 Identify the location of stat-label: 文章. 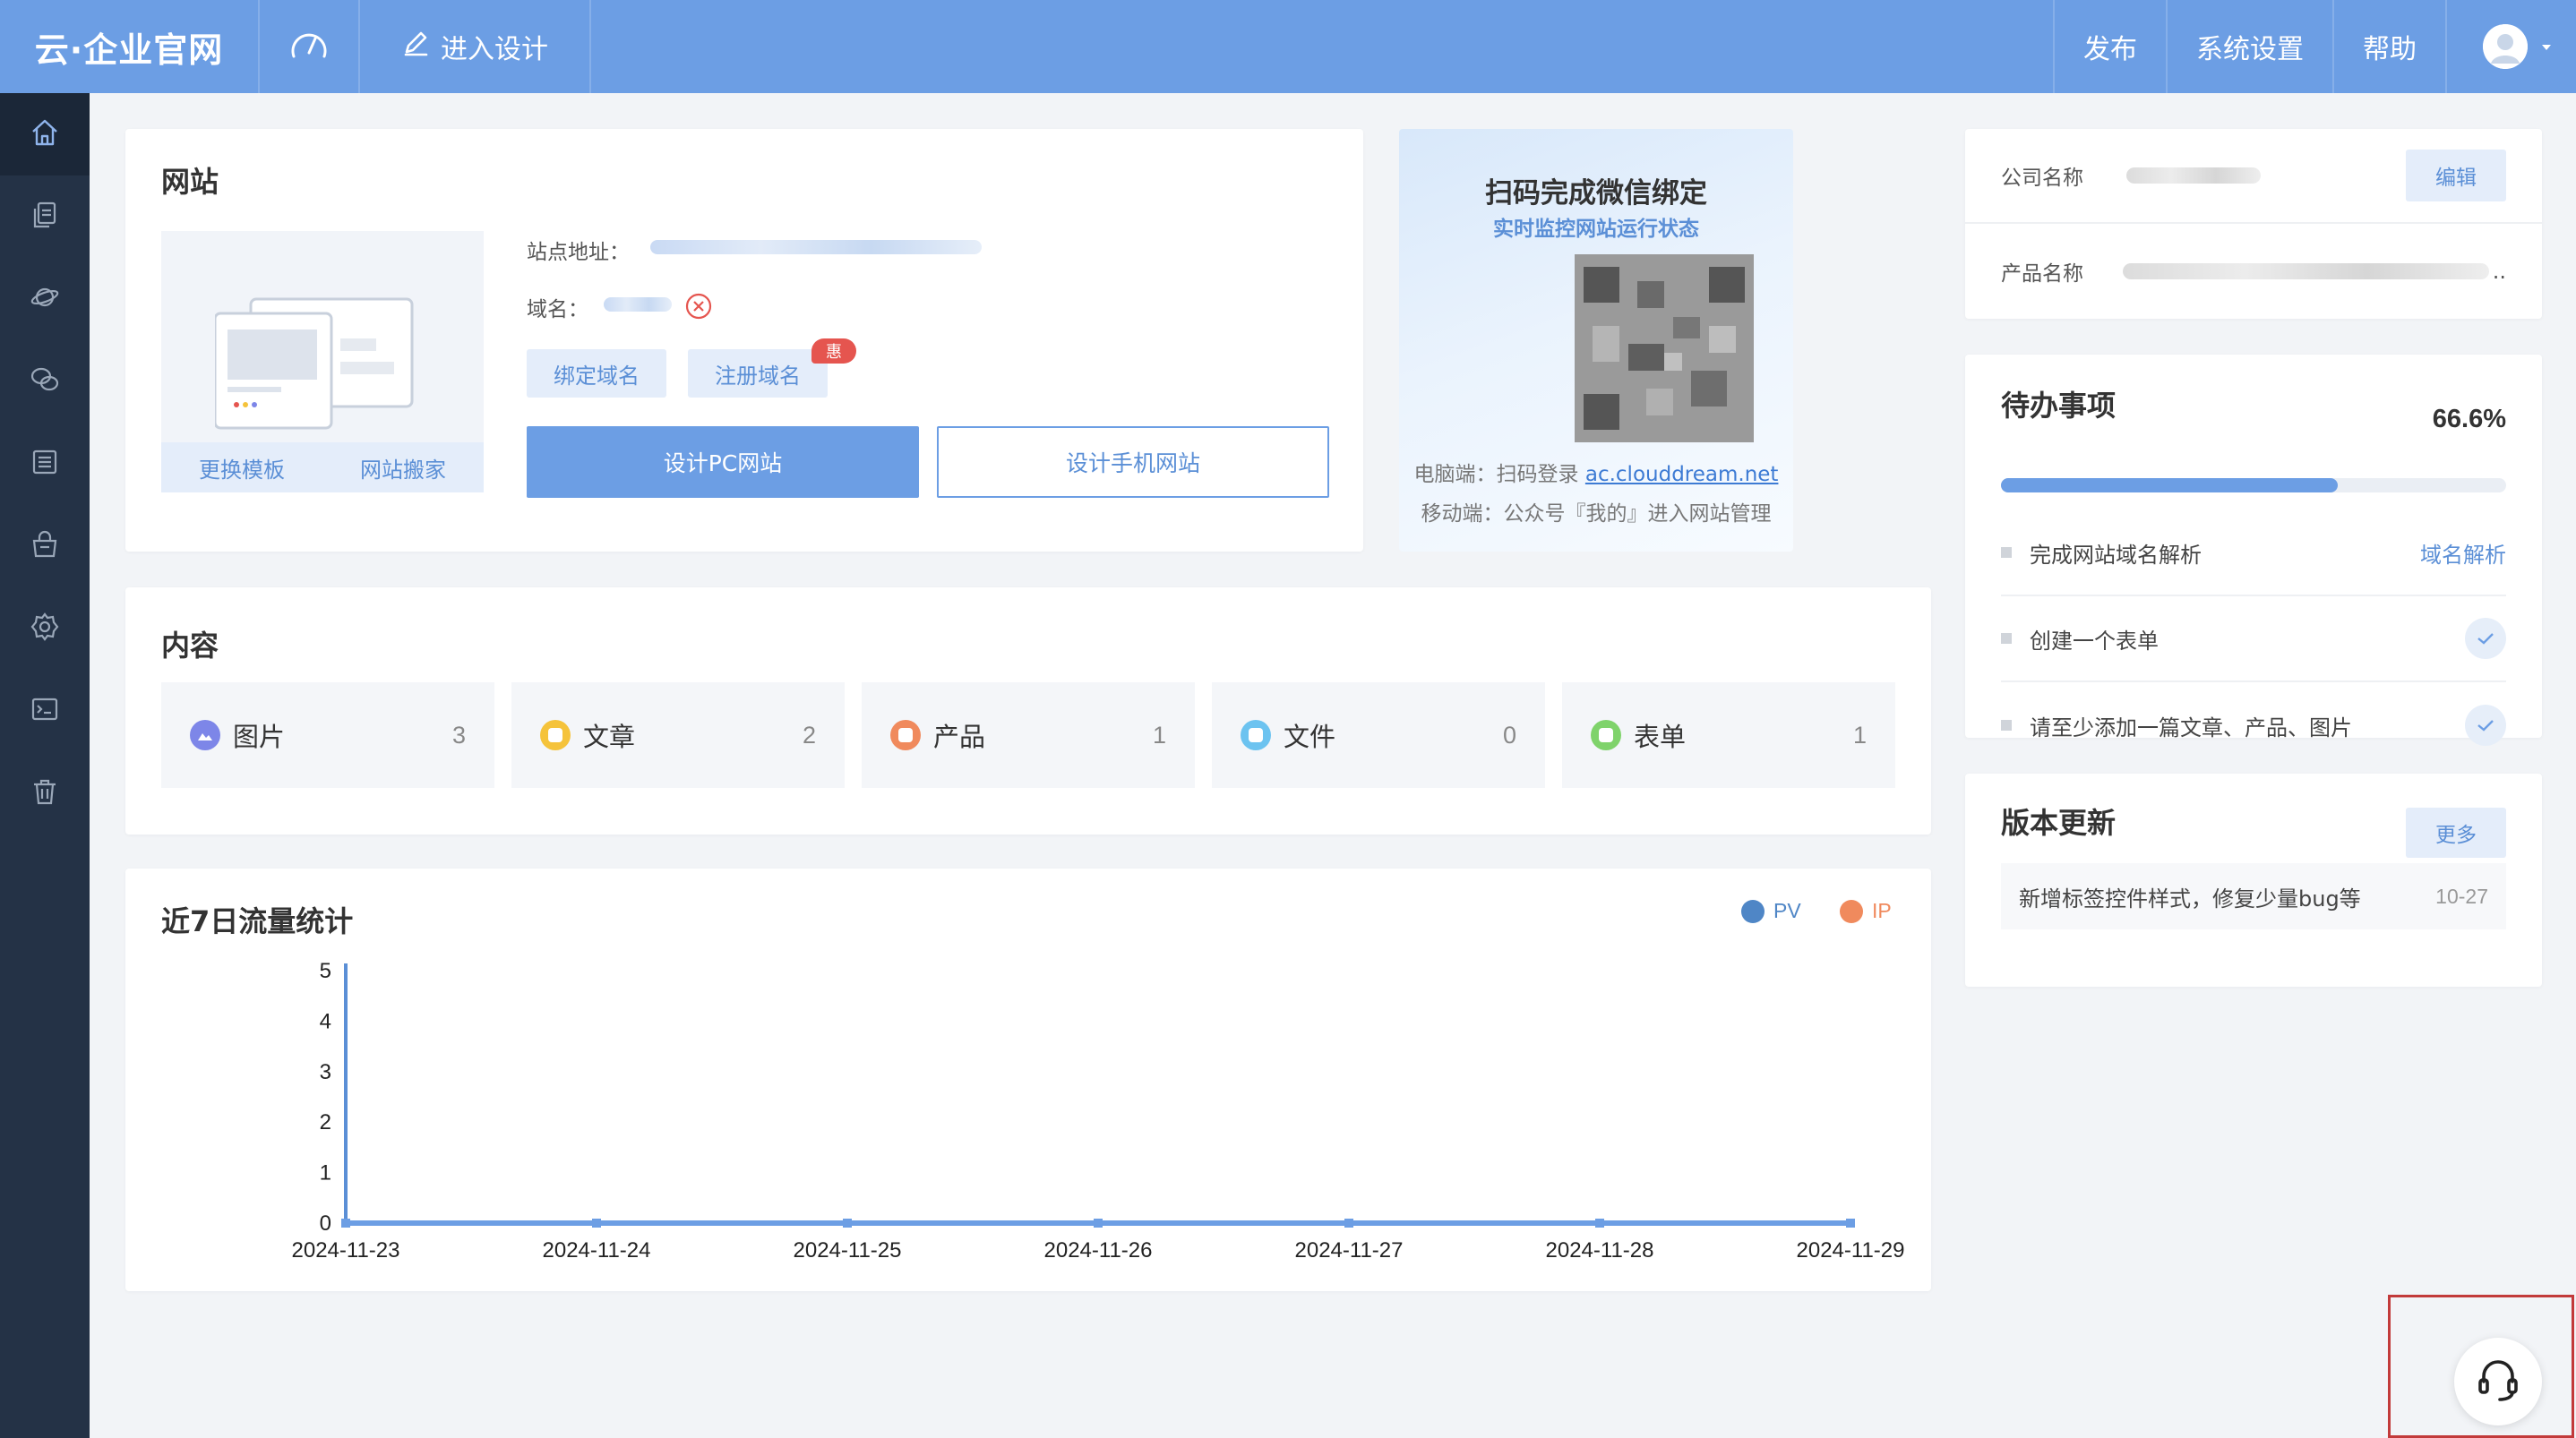
(609, 737).